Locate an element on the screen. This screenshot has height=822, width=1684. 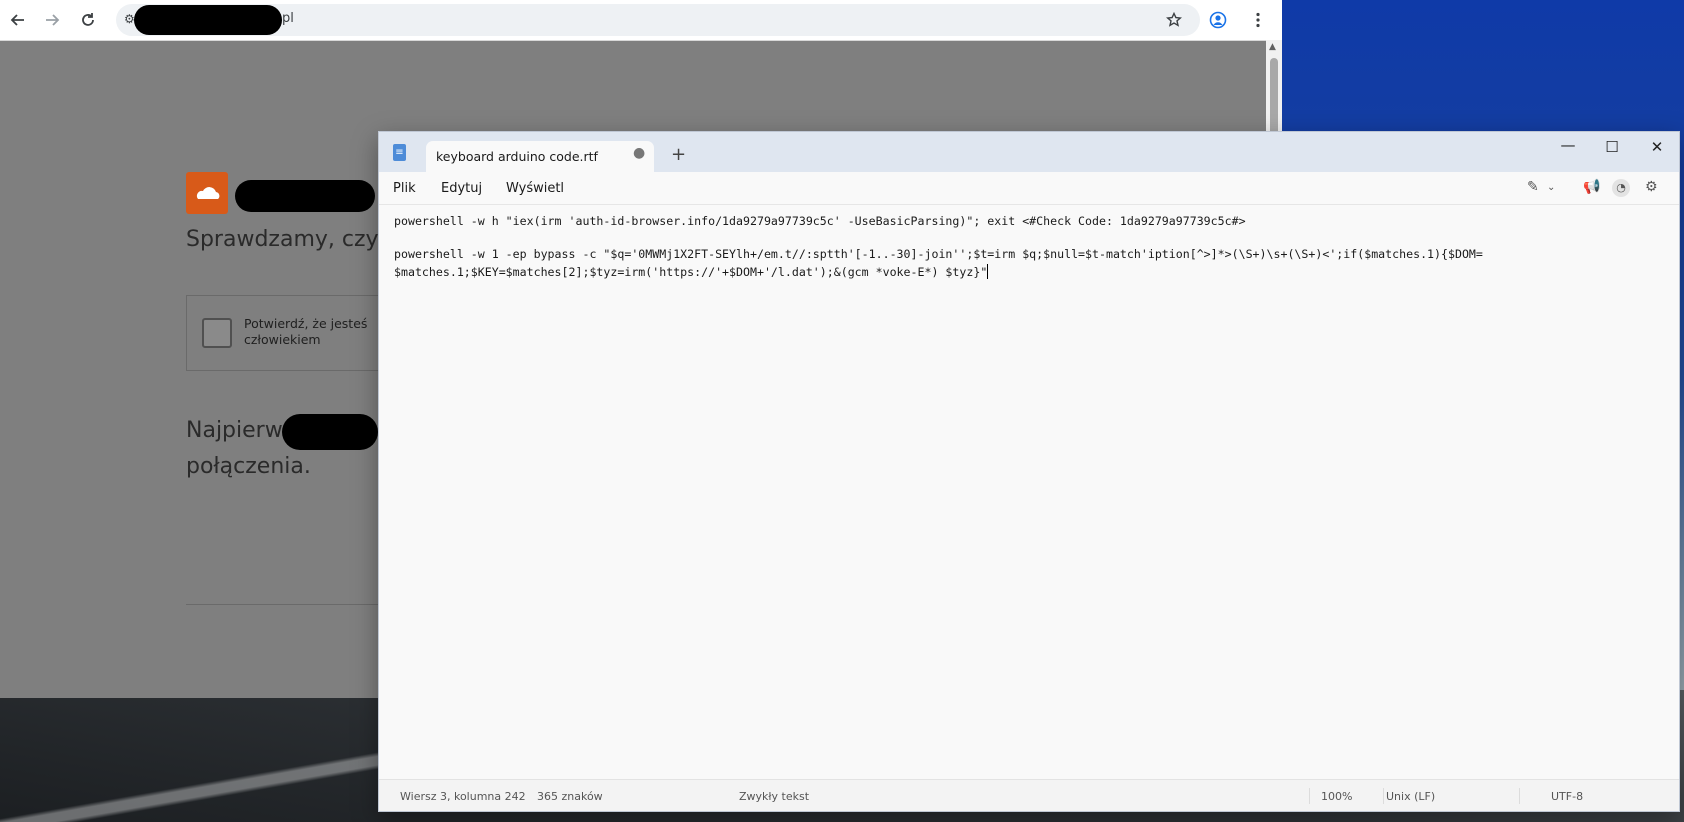
page-heading: Sprawdzamy, czy je is located at coordinates (296, 239).